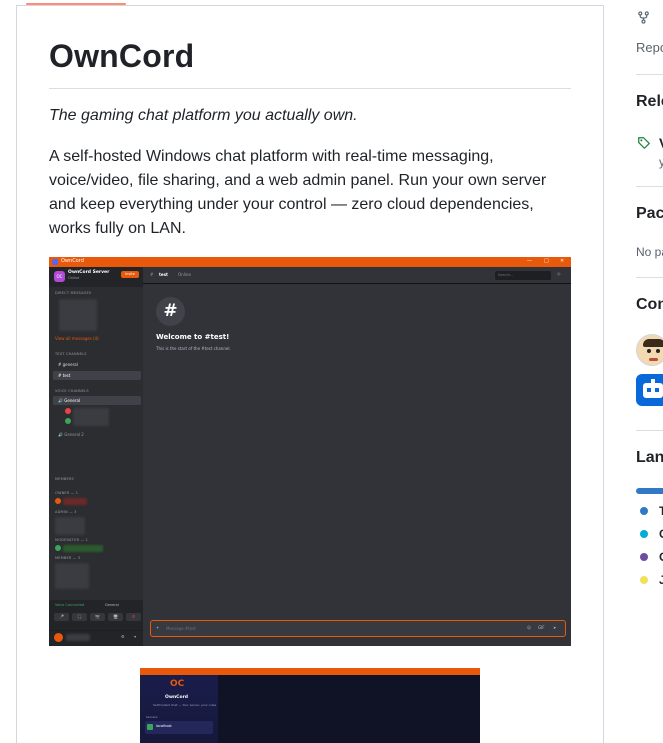 The image size is (663, 743). I want to click on latest-release-name: V, so click(661, 143).